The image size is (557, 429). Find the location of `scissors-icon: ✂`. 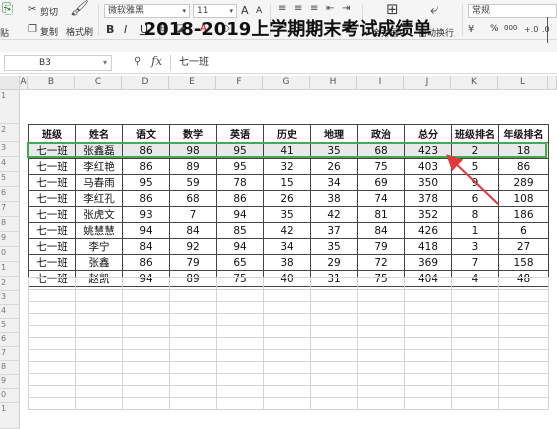

scissors-icon: ✂ is located at coordinates (32, 10).